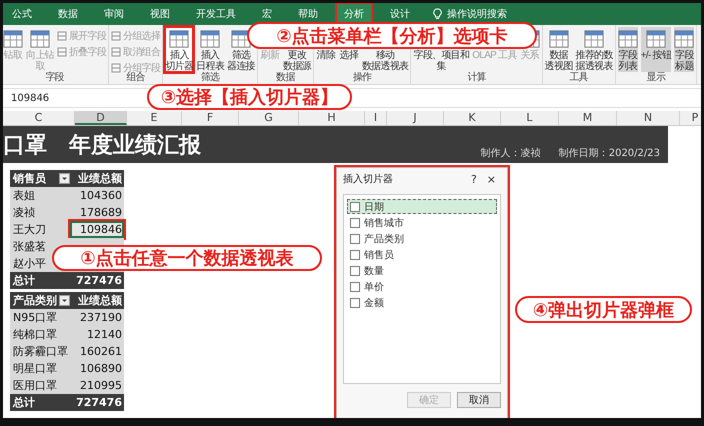  I want to click on pivot-row-label: 纯棉口罩, so click(35, 334).